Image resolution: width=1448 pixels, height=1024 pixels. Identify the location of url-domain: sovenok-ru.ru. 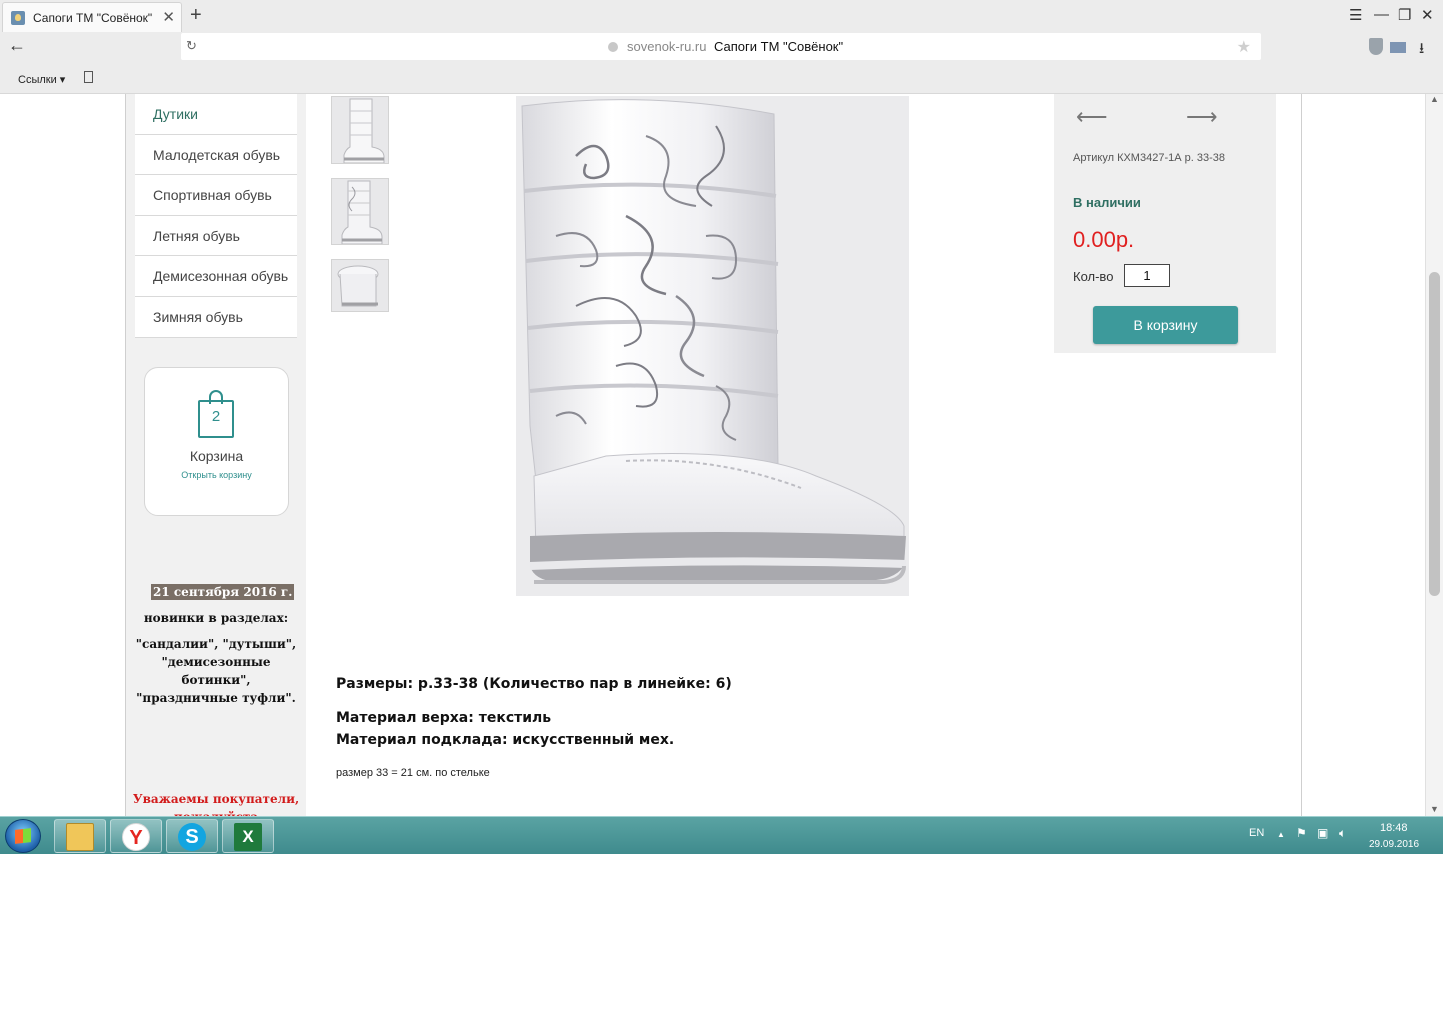
(667, 46).